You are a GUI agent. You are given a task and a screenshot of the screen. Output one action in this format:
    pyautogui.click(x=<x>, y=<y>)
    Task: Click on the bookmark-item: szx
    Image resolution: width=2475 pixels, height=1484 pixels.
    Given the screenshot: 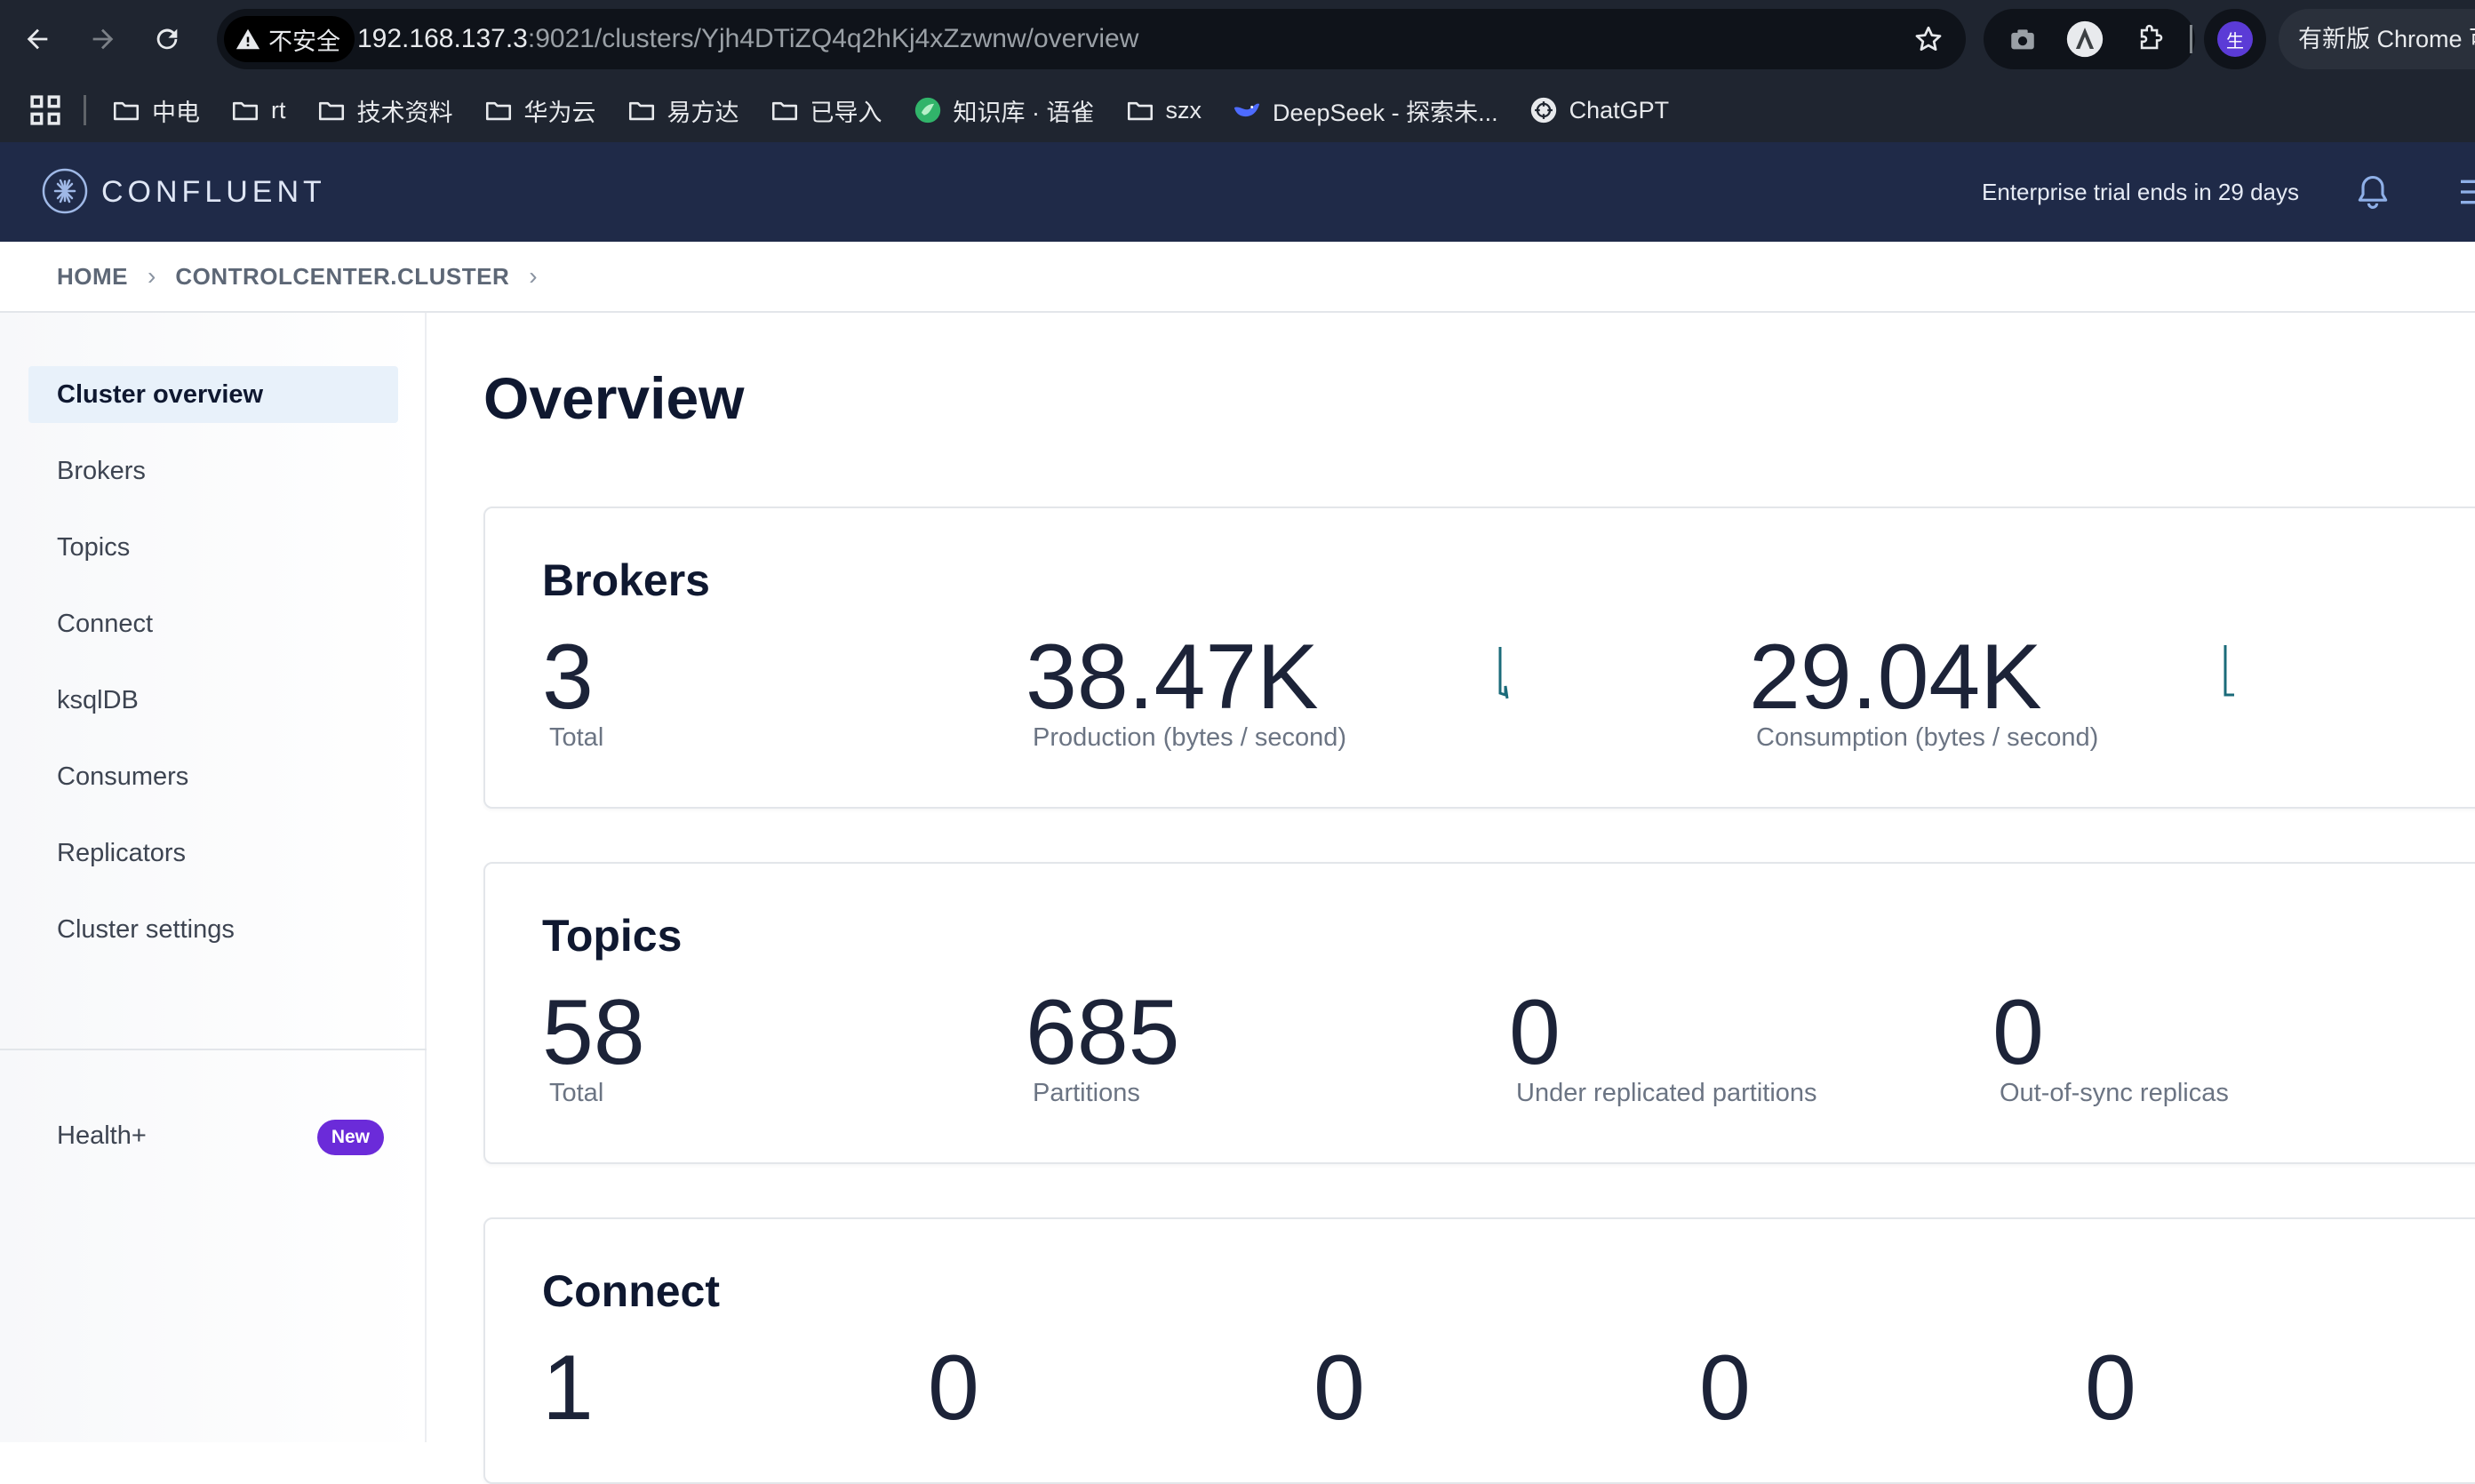 What is the action you would take?
    pyautogui.click(x=1163, y=110)
    